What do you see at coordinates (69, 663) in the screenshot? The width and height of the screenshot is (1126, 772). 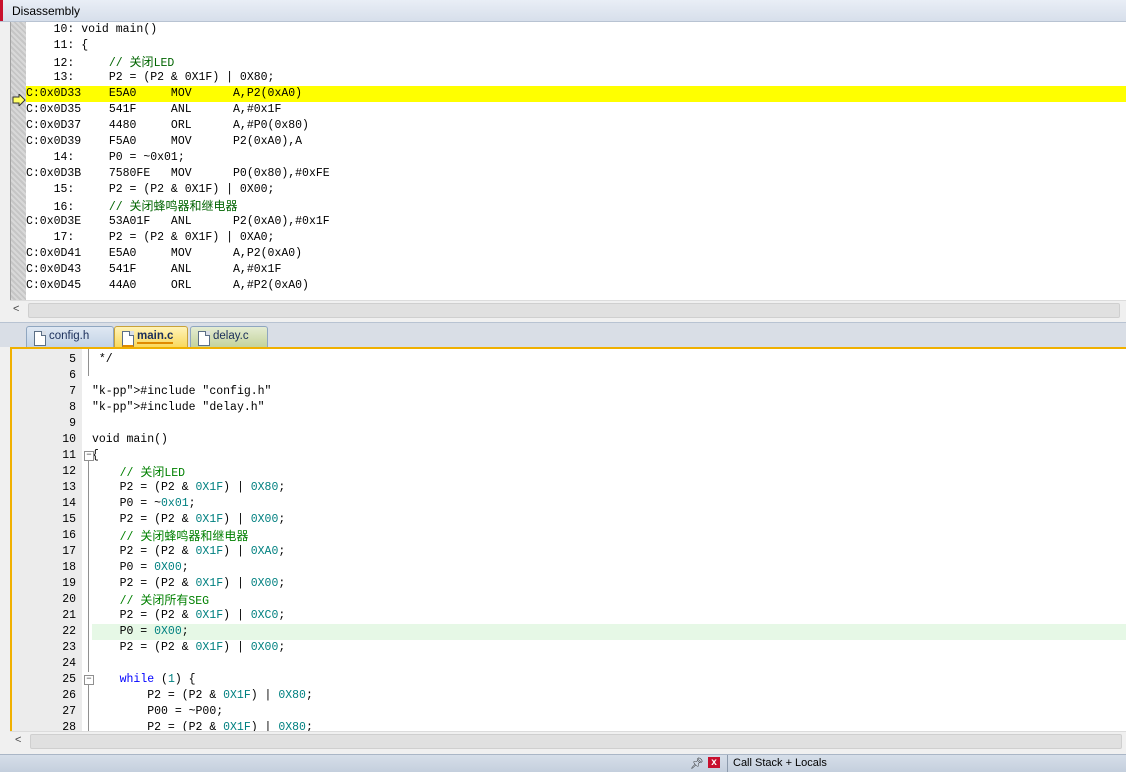 I see `line-number: 24` at bounding box center [69, 663].